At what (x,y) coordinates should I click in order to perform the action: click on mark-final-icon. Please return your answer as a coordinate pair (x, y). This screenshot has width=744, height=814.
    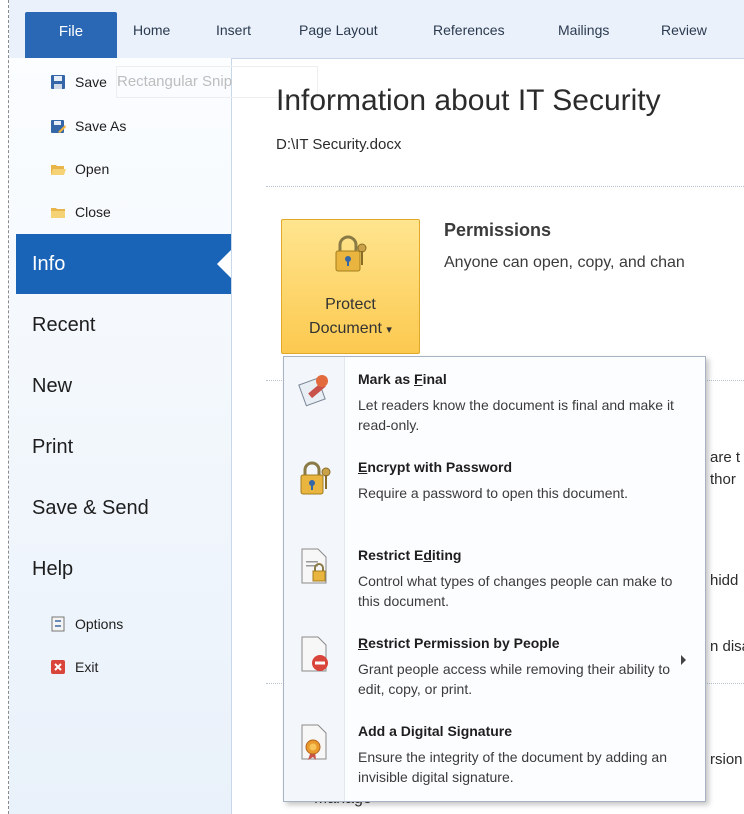
    Looking at the image, I should click on (315, 389).